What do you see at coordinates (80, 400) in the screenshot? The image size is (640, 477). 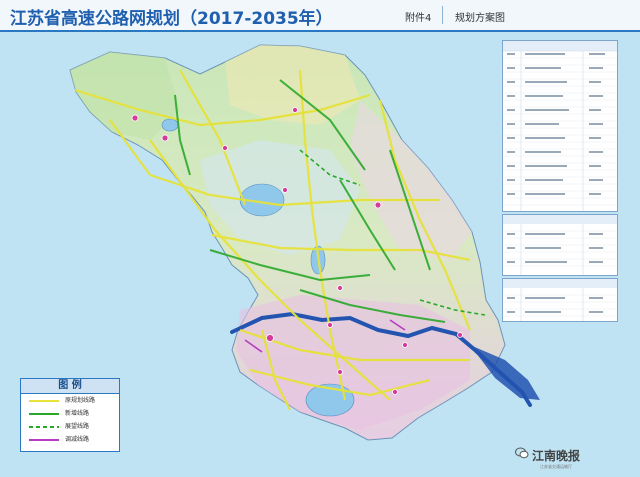 I see `legend-label: 原规划线路` at bounding box center [80, 400].